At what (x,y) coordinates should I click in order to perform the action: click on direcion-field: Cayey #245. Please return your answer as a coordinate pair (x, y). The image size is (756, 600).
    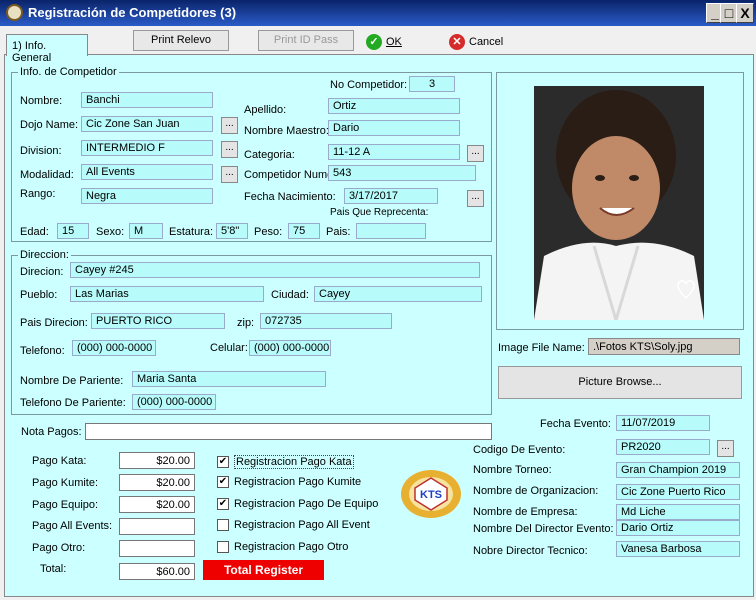
    Looking at the image, I should click on (275, 270).